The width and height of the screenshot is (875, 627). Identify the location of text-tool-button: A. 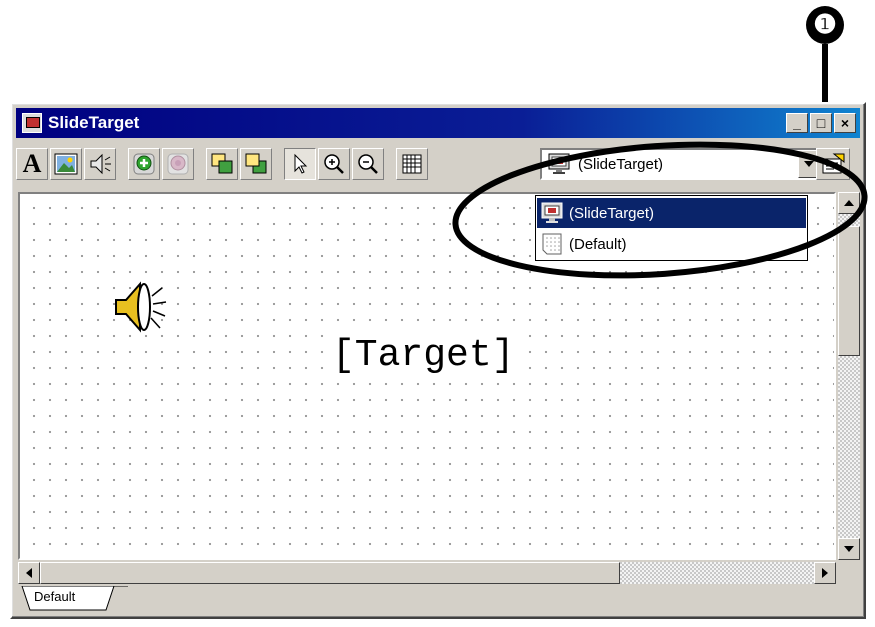
(32, 164).